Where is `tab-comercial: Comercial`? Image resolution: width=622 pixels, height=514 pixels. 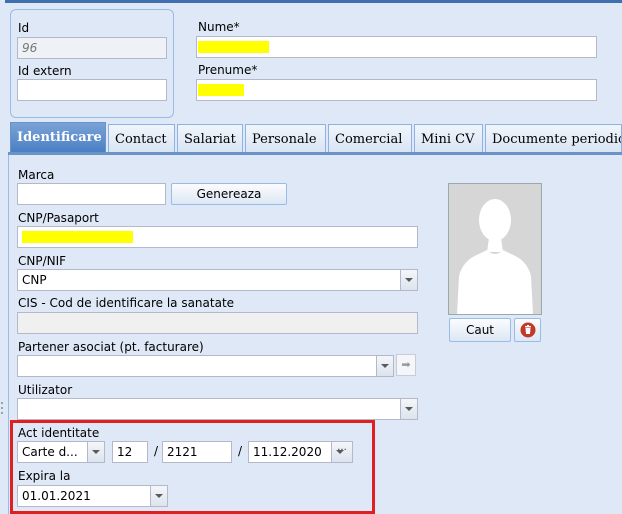
tab-comercial: Comercial is located at coordinates (370, 138).